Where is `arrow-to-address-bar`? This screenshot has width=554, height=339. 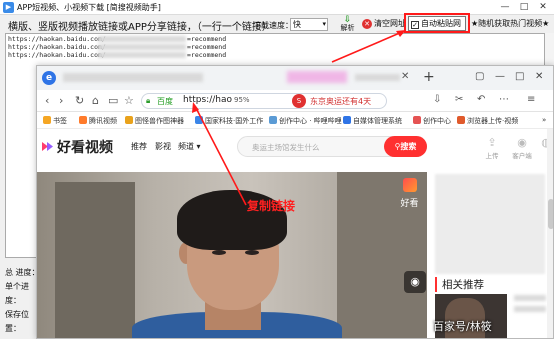
arrow-to-address-bar is located at coordinates (221, 156).